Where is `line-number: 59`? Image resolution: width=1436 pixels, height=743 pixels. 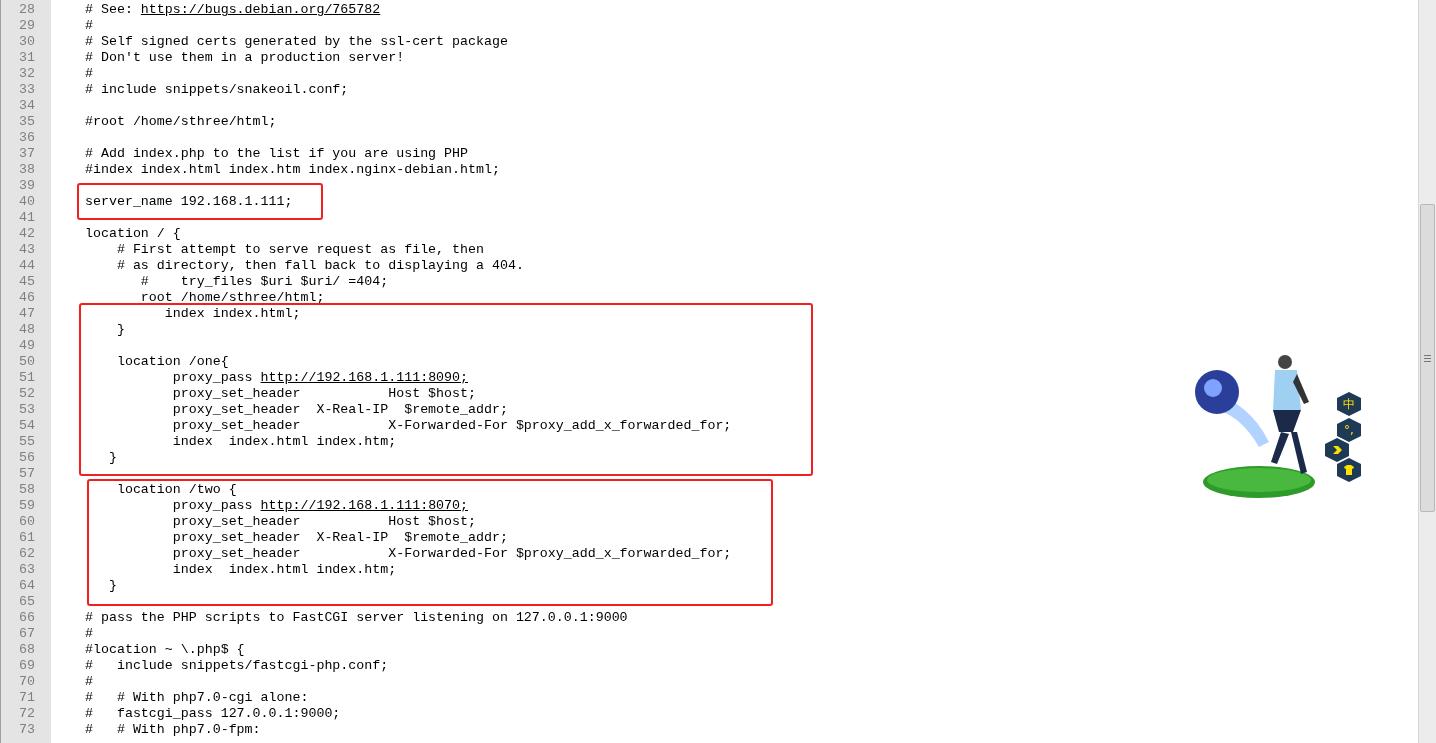 line-number: 59 is located at coordinates (27, 506).